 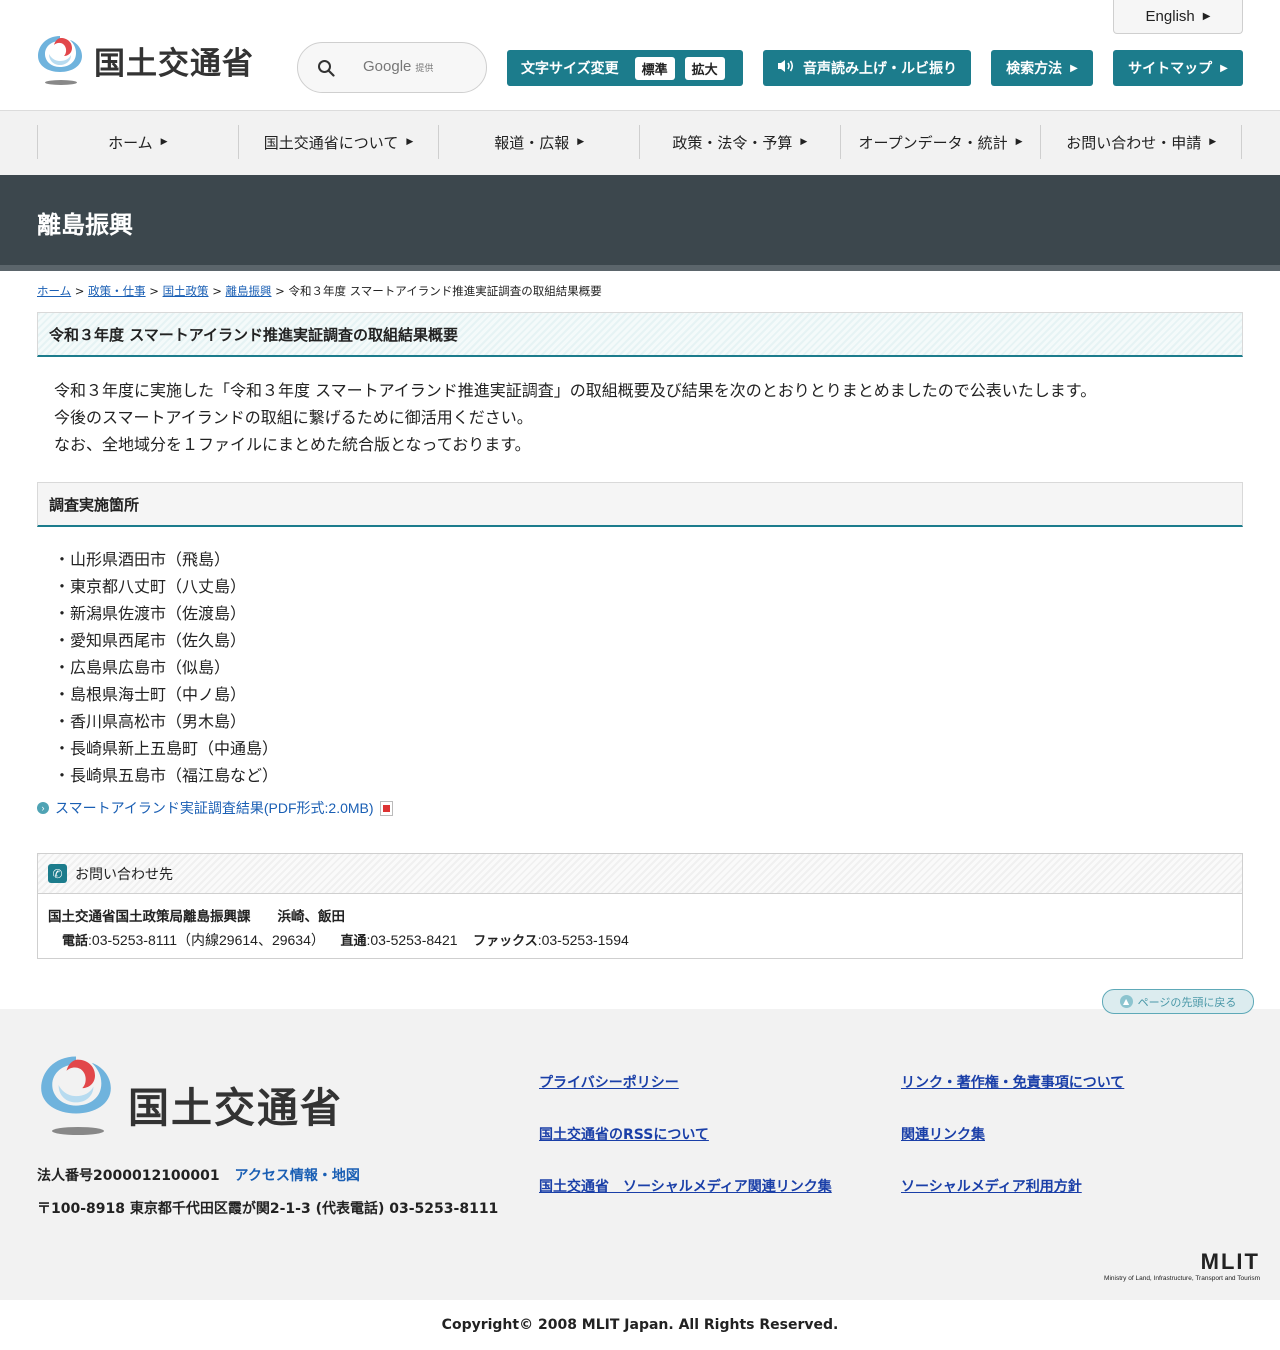 I want to click on nav-item-home: ホーム ▶, so click(x=138, y=142).